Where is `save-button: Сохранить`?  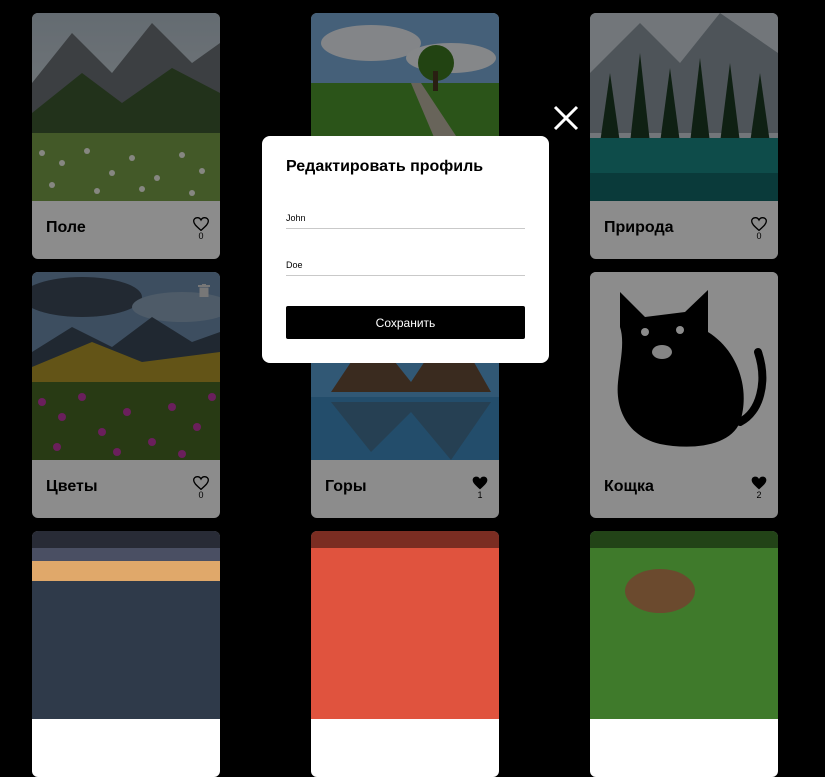
save-button: Сохранить is located at coordinates (405, 322).